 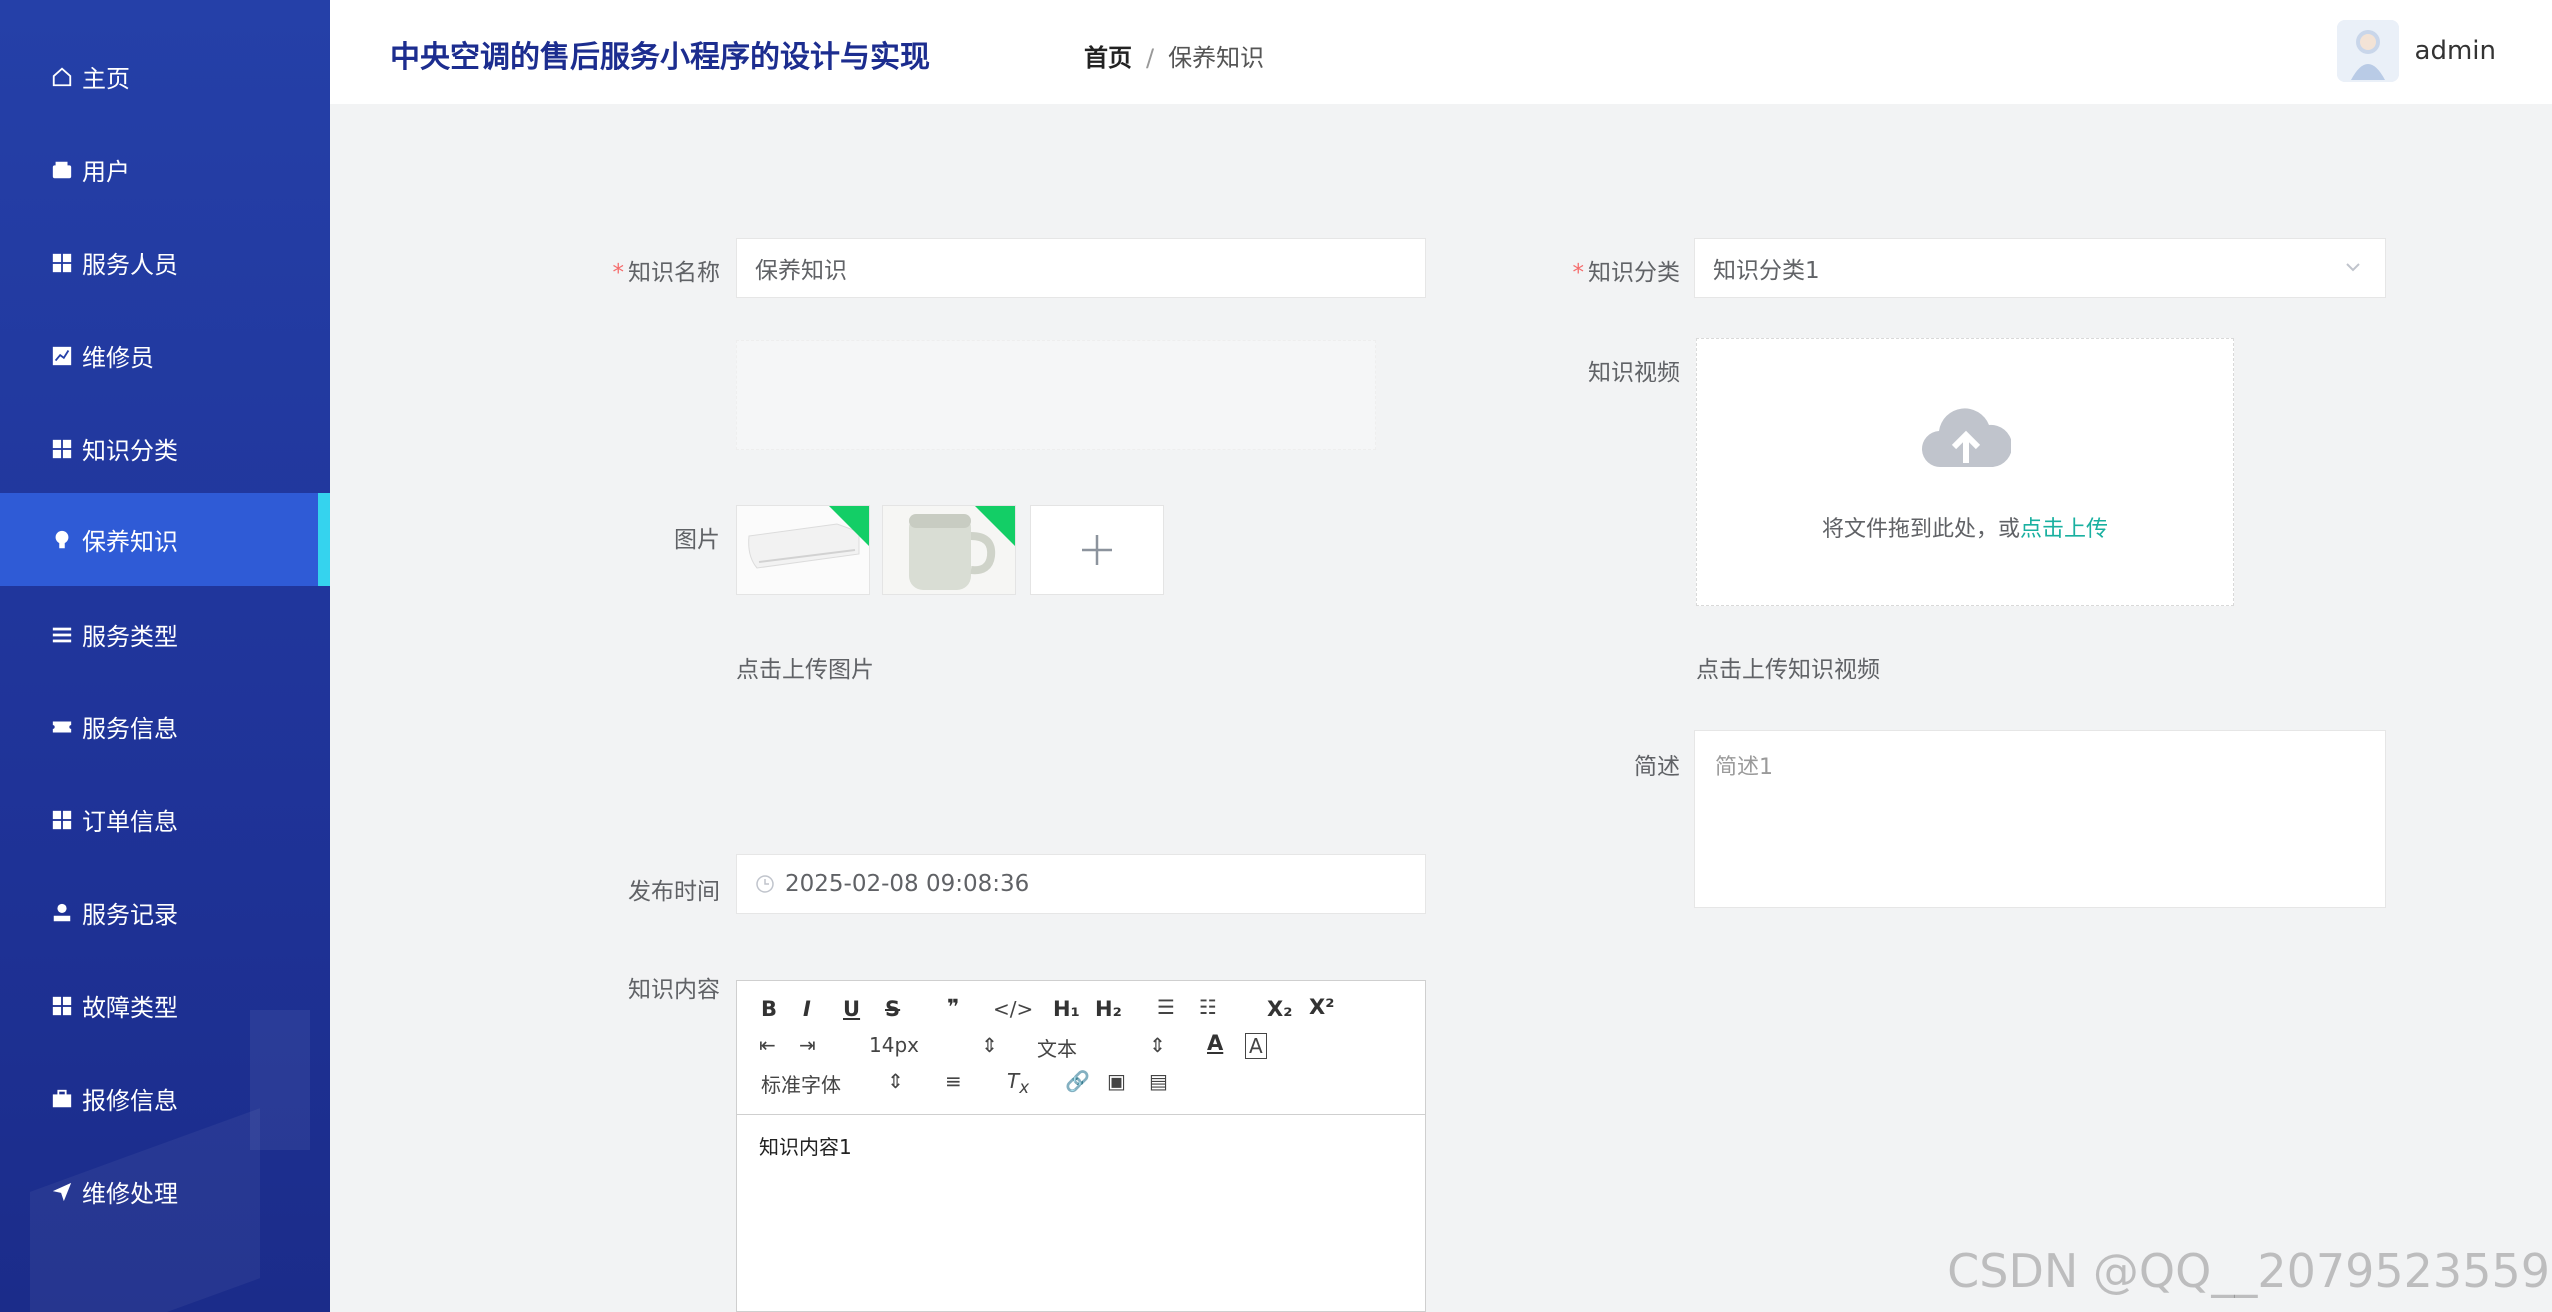 What do you see at coordinates (165, 76) in the screenshot?
I see `sidebar-item-home: 主页` at bounding box center [165, 76].